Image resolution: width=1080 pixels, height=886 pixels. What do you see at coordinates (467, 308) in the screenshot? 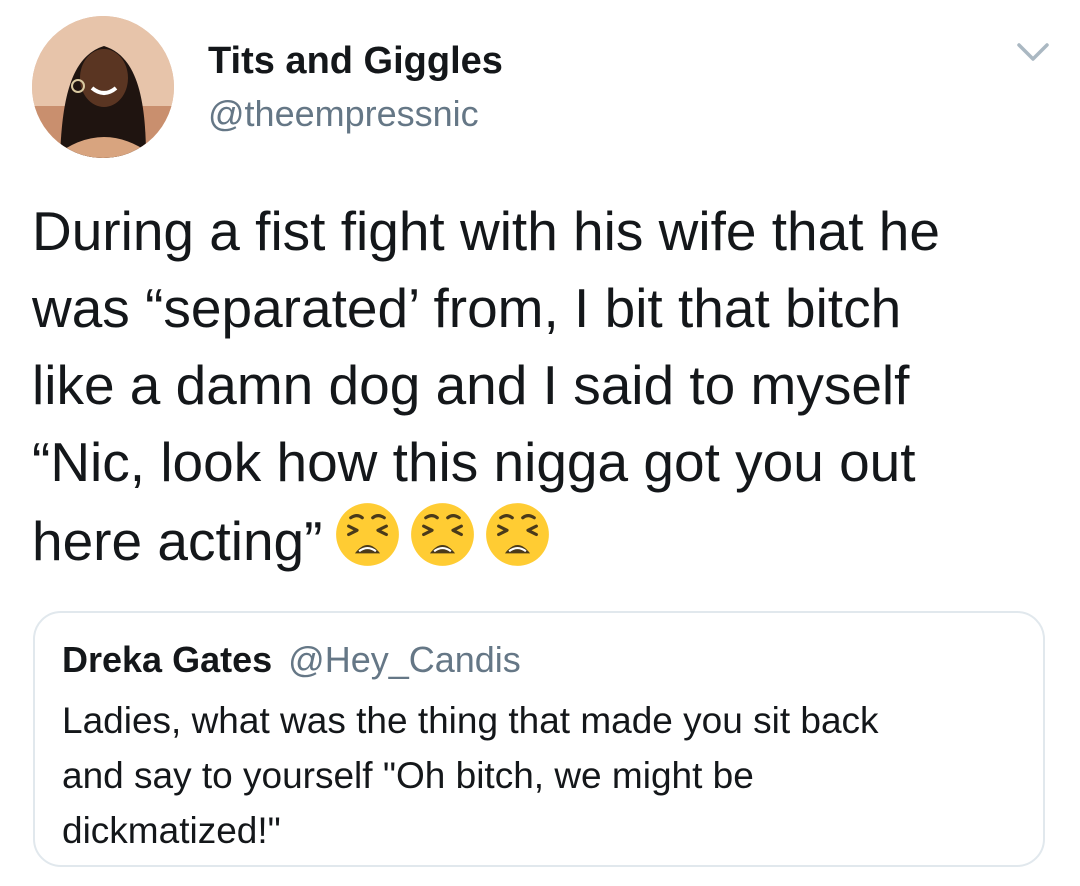
I see `tweet-line: was “separated’ from, I bit that bitch` at bounding box center [467, 308].